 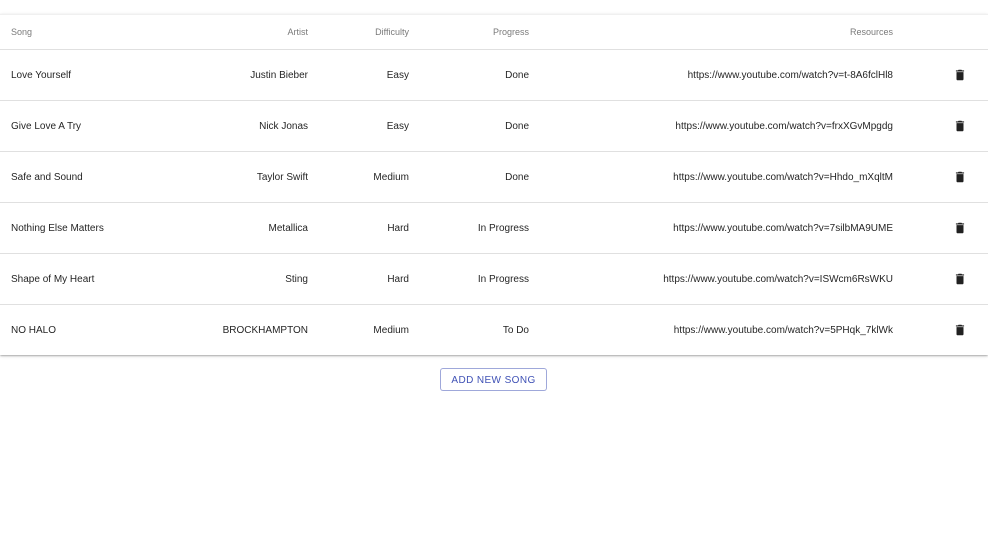 I want to click on add-song-area: ADD NEW SONG, so click(x=494, y=379).